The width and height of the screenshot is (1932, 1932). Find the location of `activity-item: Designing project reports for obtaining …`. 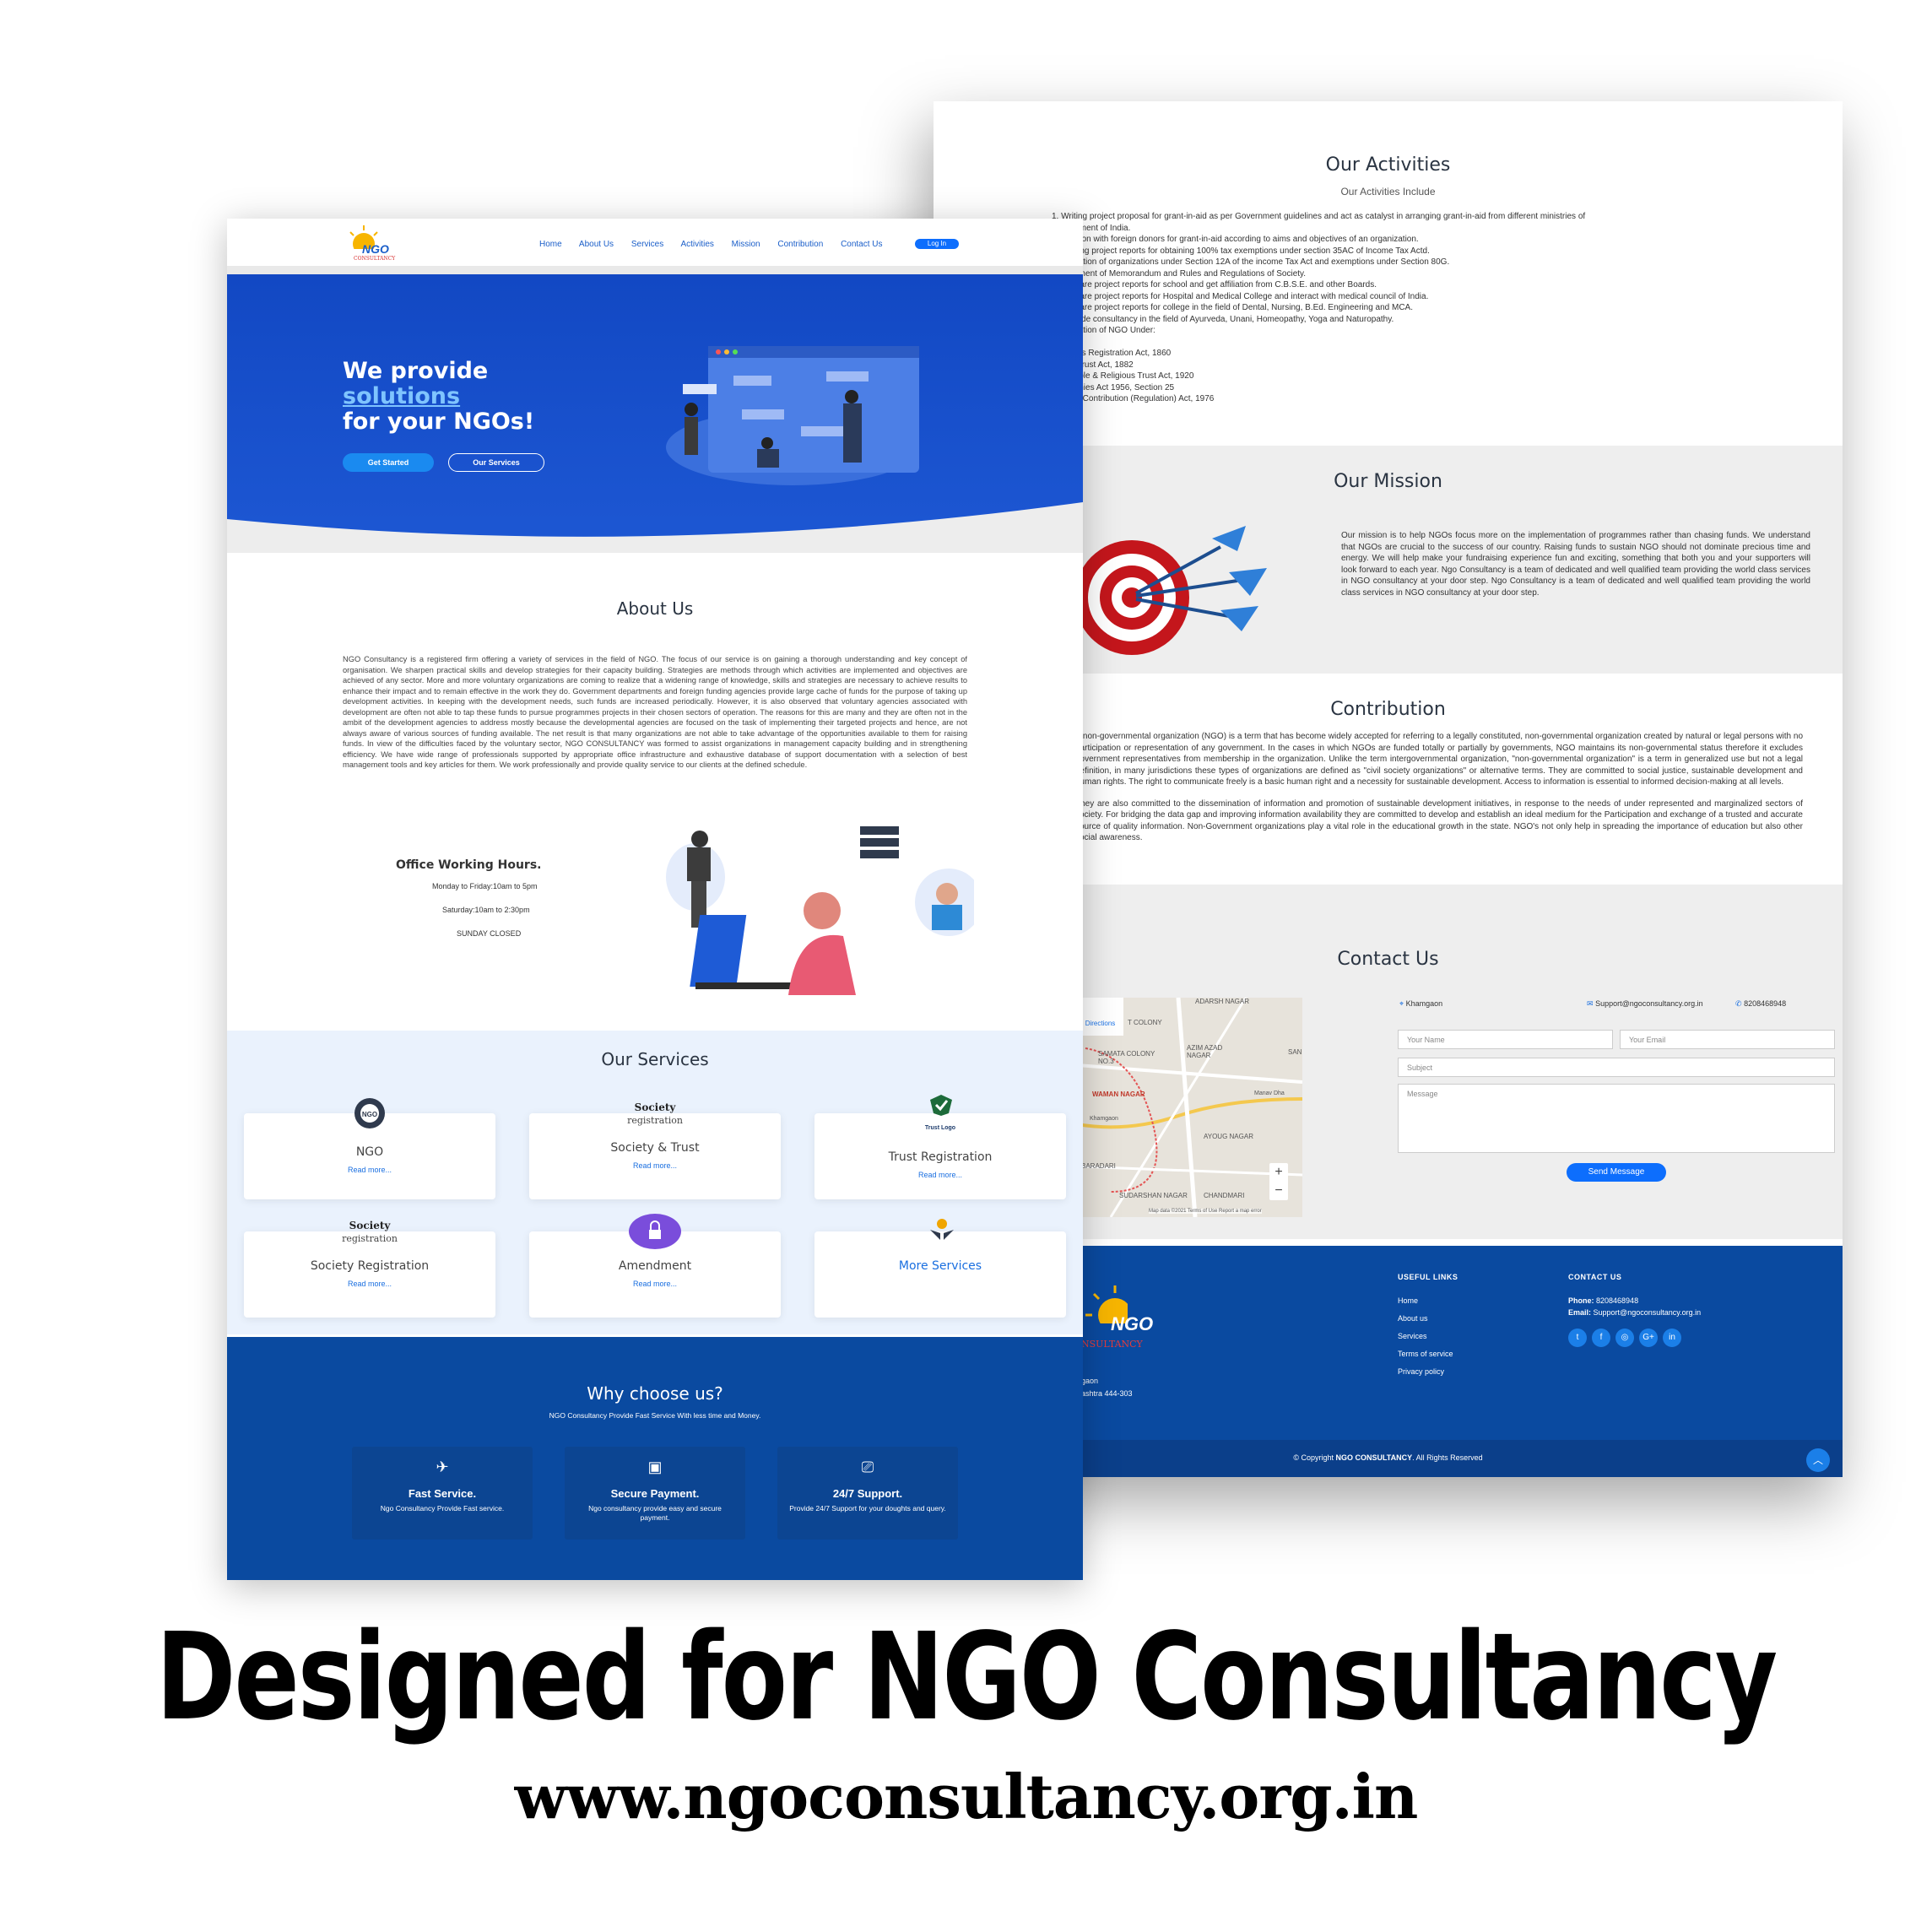

activity-item: Designing project reports for obtaining … is located at coordinates (1241, 251).